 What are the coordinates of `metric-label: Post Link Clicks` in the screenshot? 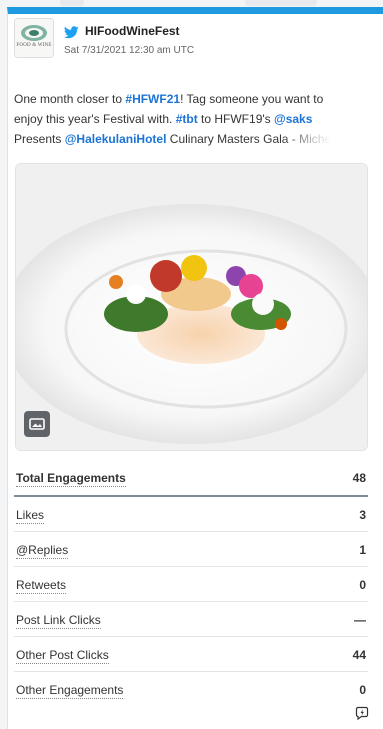 It's located at (58, 621).